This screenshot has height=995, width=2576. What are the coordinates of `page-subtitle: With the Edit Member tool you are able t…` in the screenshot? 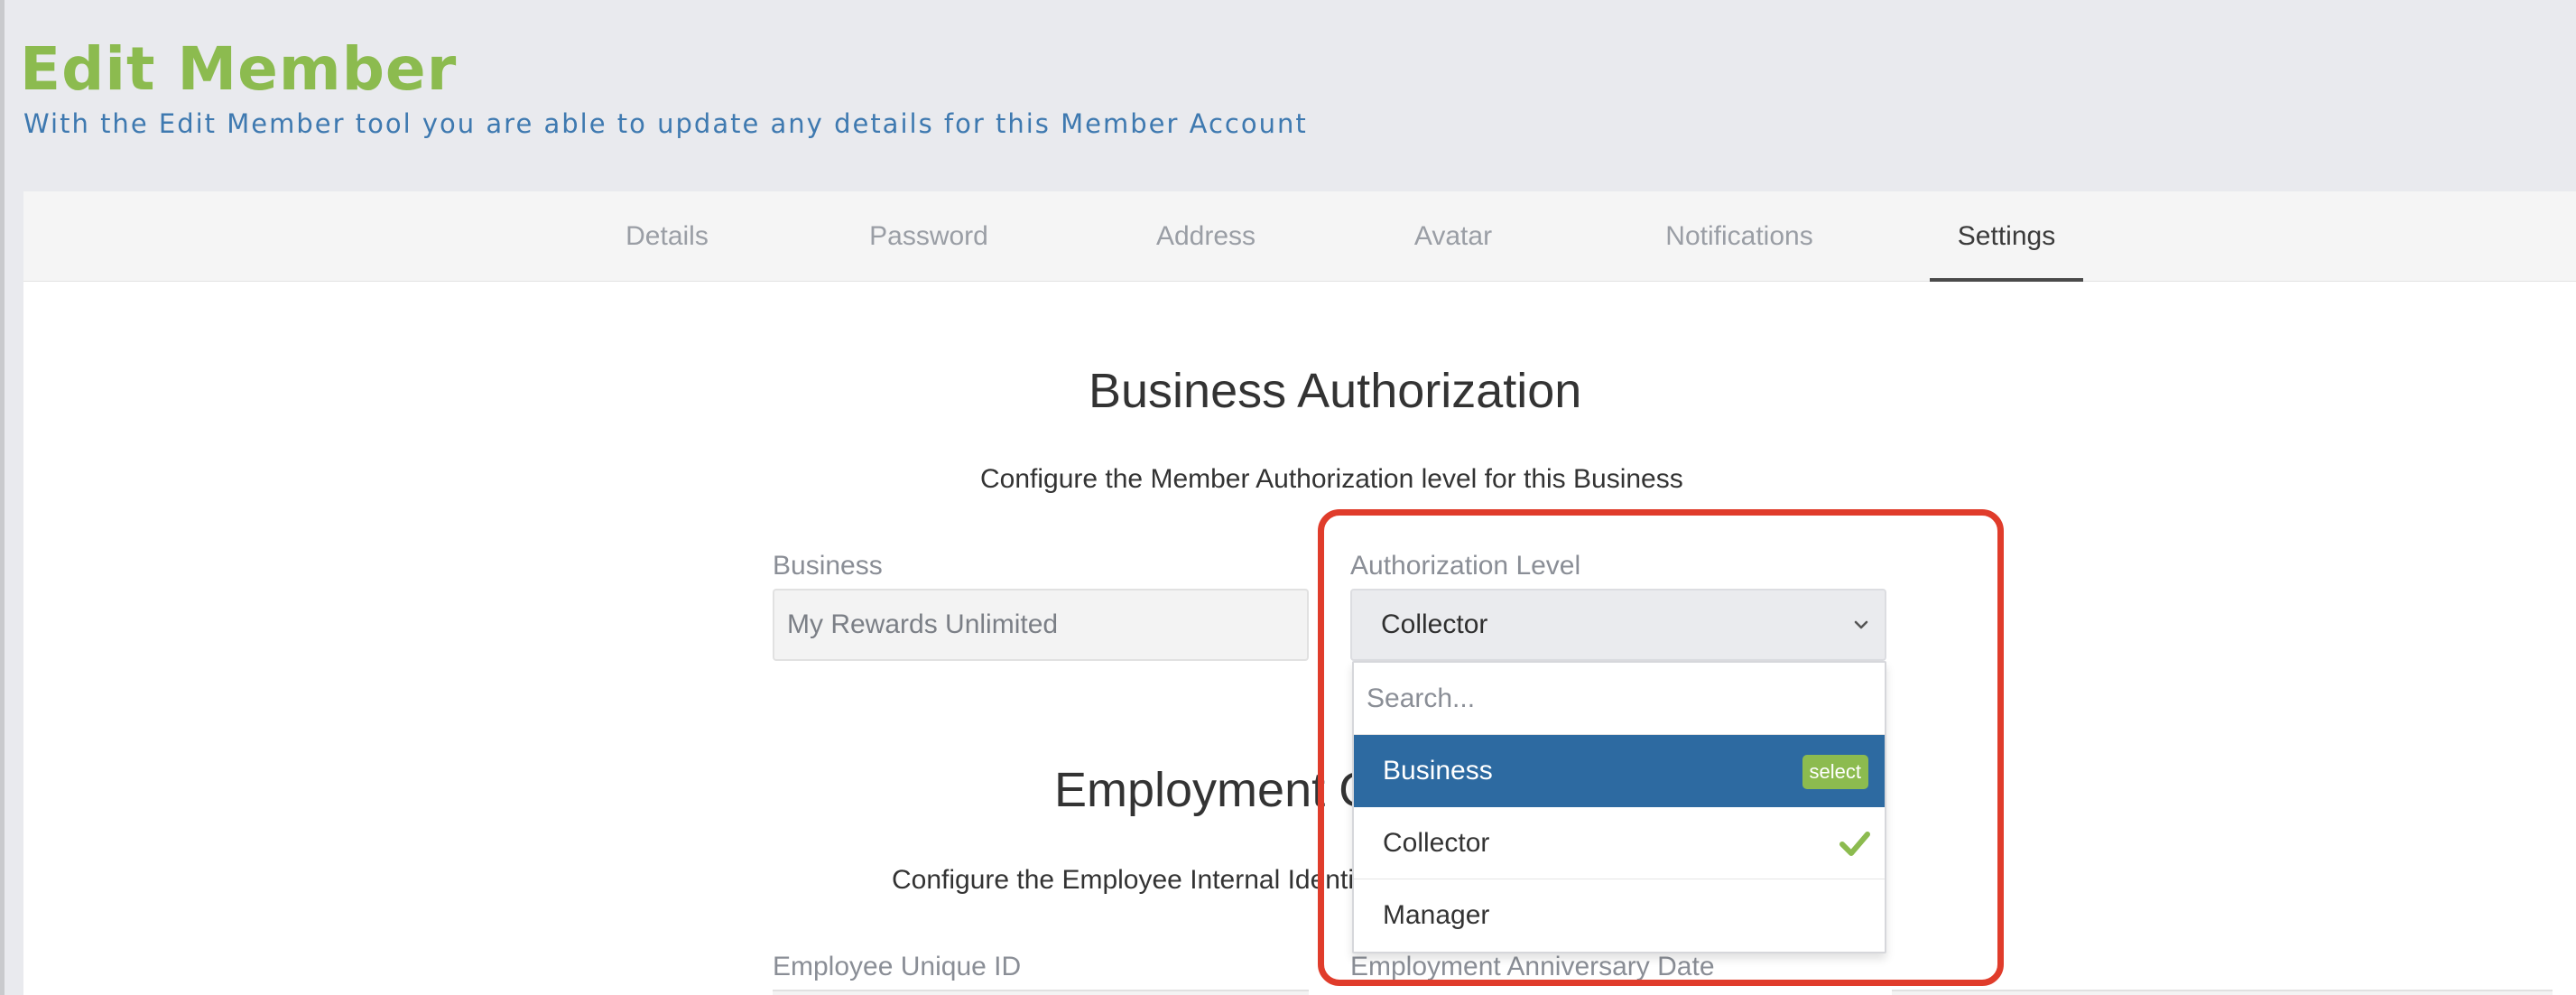 It's located at (665, 123).